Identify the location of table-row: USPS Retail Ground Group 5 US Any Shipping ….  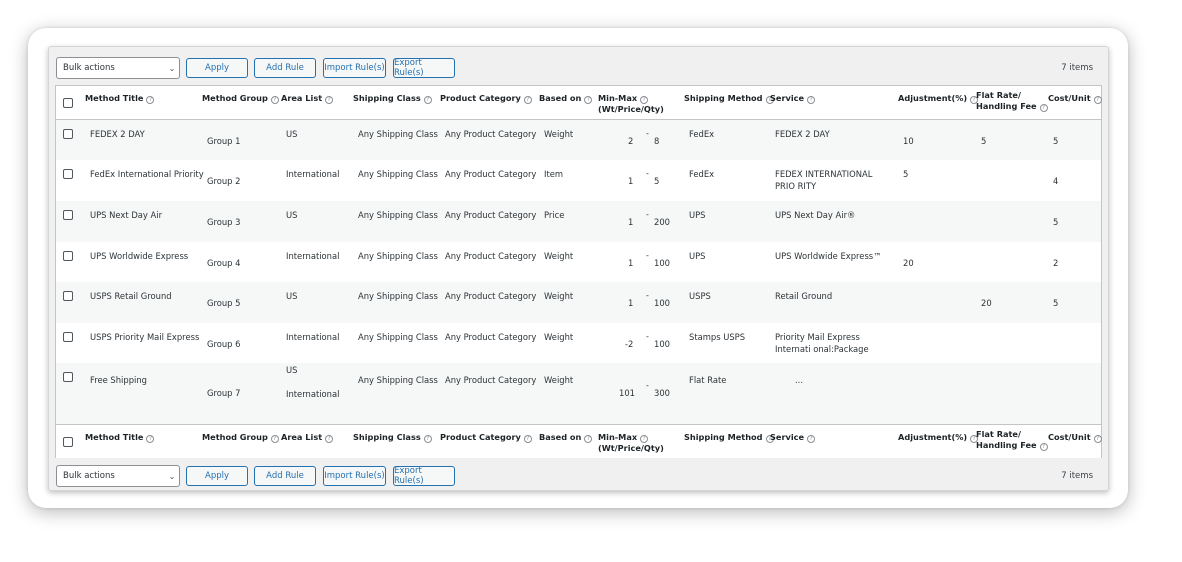
(578, 302).